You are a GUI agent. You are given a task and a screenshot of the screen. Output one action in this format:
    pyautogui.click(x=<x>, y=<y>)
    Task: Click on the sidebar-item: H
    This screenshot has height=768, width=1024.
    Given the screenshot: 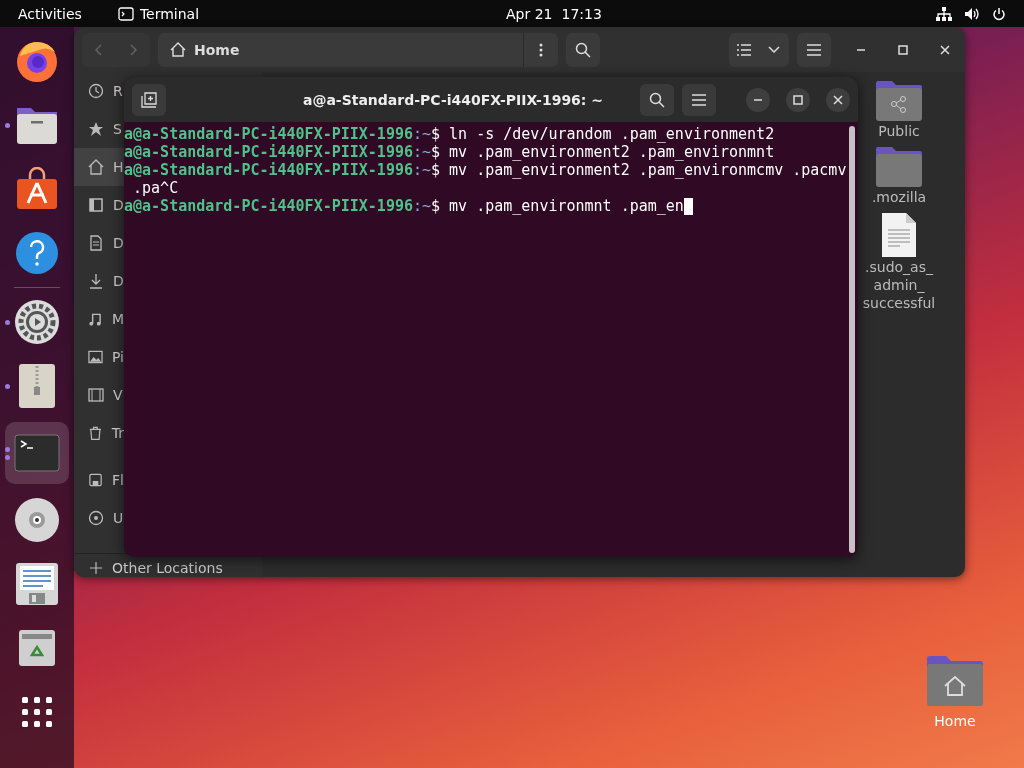 What is the action you would take?
    pyautogui.click(x=99, y=167)
    